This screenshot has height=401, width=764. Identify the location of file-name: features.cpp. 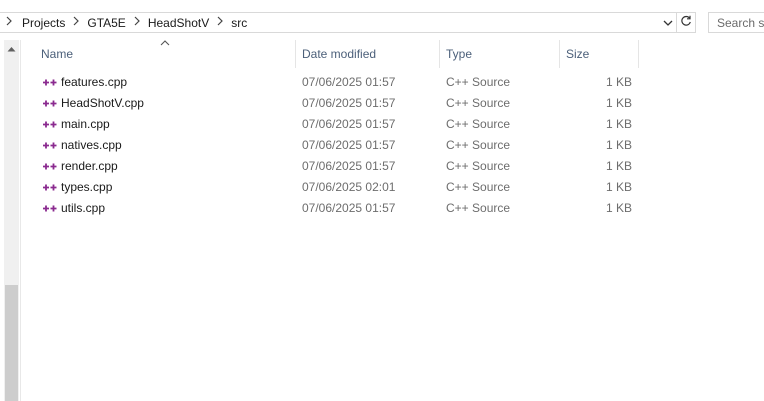
(94, 82).